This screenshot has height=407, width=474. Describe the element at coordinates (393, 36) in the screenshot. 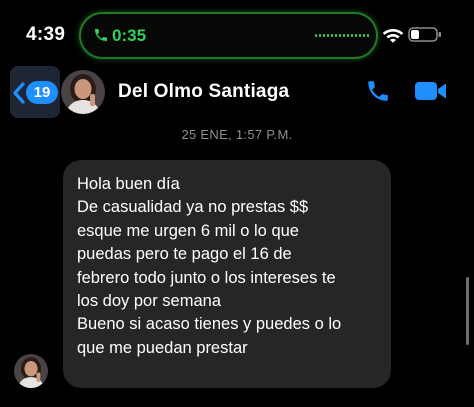

I see `wifi-icon` at that location.